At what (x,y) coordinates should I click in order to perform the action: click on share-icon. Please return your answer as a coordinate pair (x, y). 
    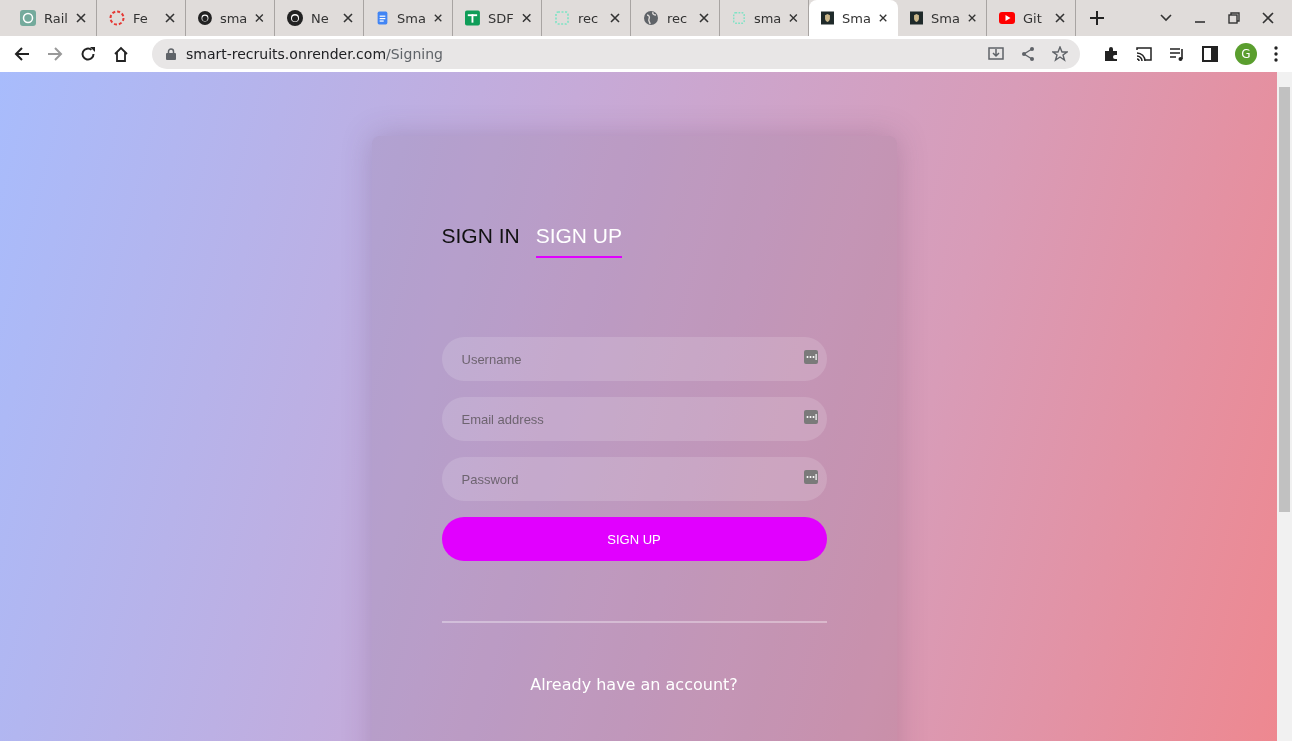
    Looking at the image, I should click on (1028, 54).